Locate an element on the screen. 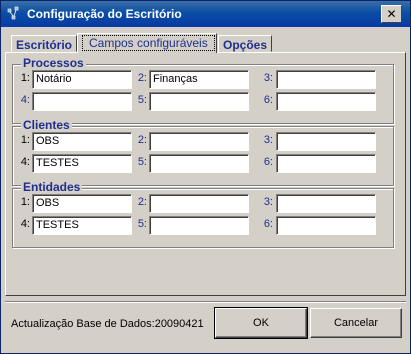 Image resolution: width=411 pixels, height=354 pixels. tab-campos-configuraveis-label: Campos configuráveis is located at coordinates (148, 43).